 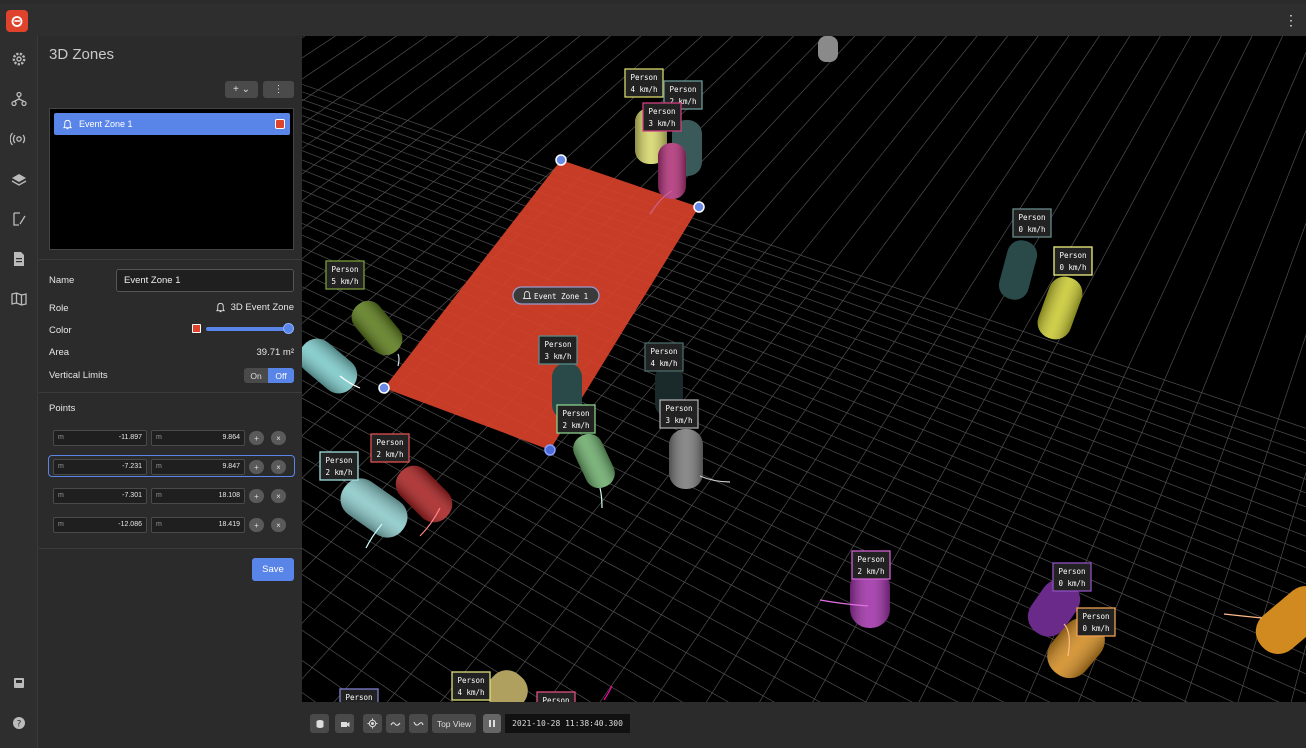 I want to click on point-x-field: m -12.086, so click(x=100, y=525).